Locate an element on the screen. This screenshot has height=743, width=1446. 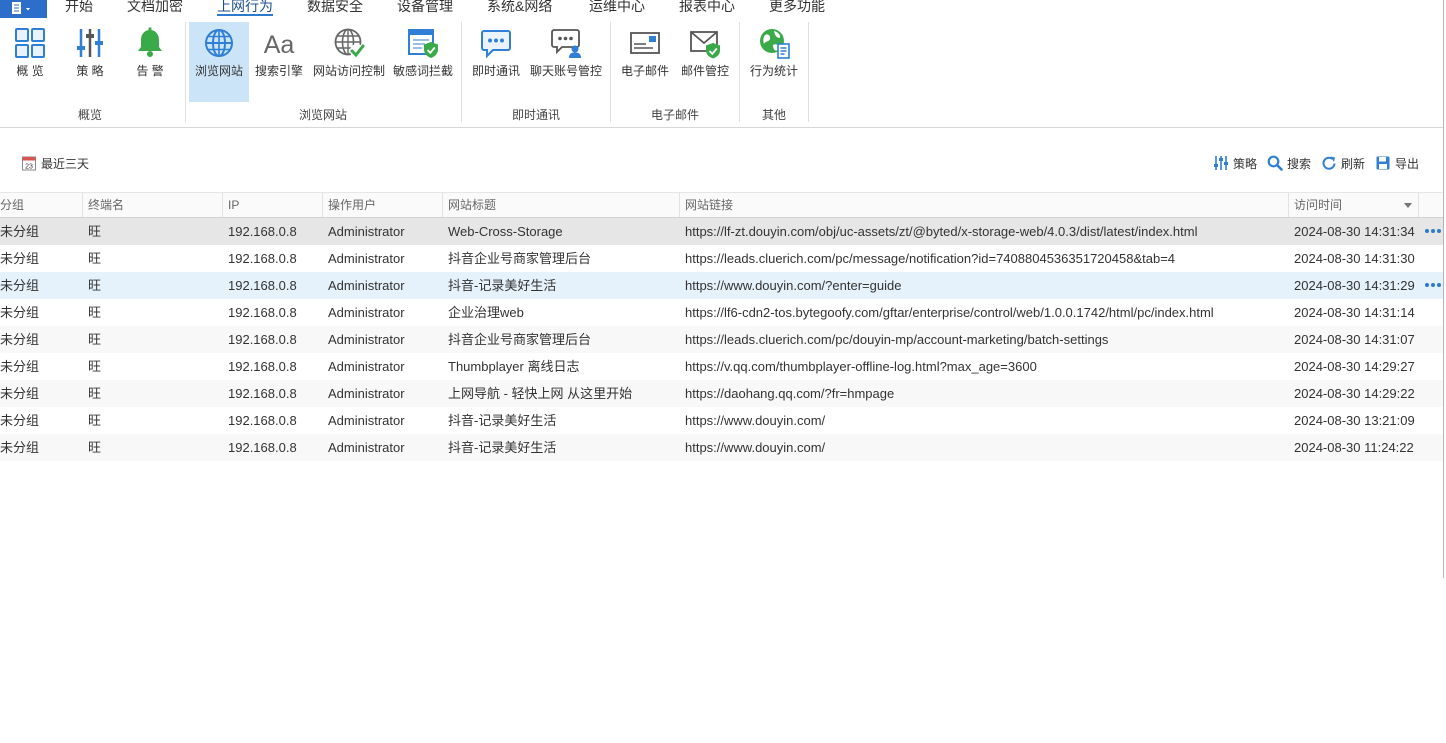
mail-shield-icon is located at coordinates (705, 45).